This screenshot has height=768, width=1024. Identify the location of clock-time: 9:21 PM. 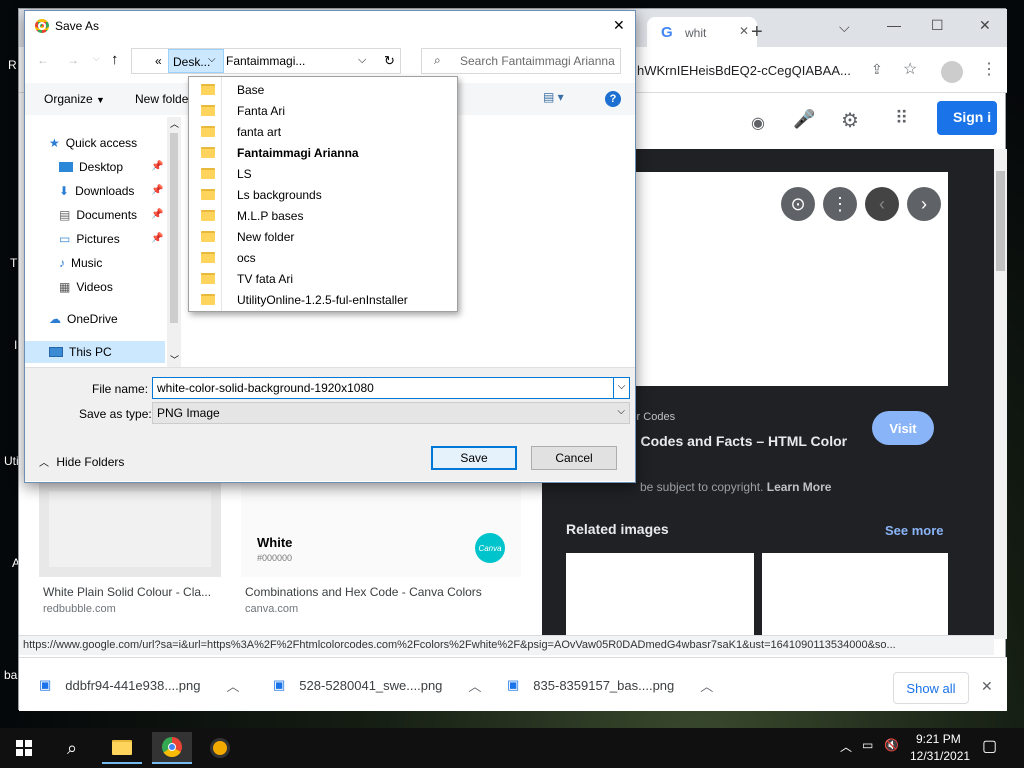
(938, 739).